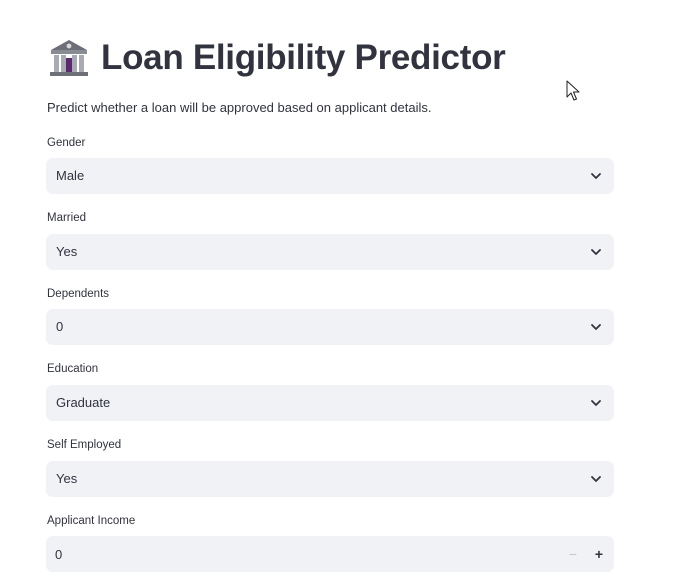  Describe the element at coordinates (330, 176) in the screenshot. I see `gender-select: Male` at that location.